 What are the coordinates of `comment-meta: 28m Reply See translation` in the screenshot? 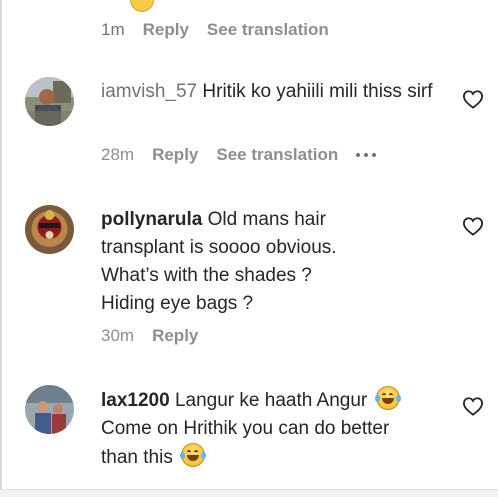 It's located at (239, 155).